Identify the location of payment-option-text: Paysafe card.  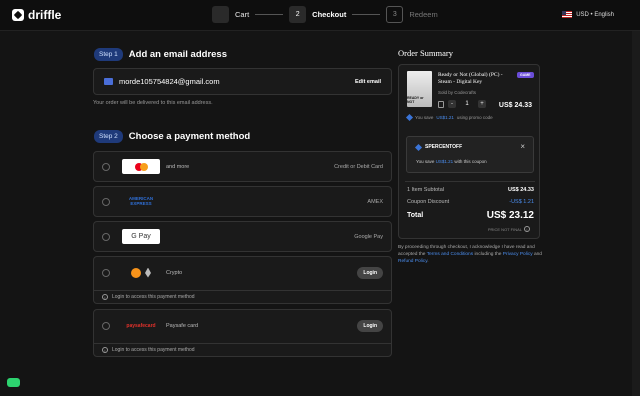
(182, 325).